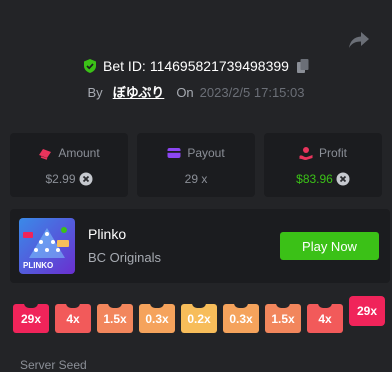  Describe the element at coordinates (107, 234) in the screenshot. I see `game-name: Plinko` at that location.